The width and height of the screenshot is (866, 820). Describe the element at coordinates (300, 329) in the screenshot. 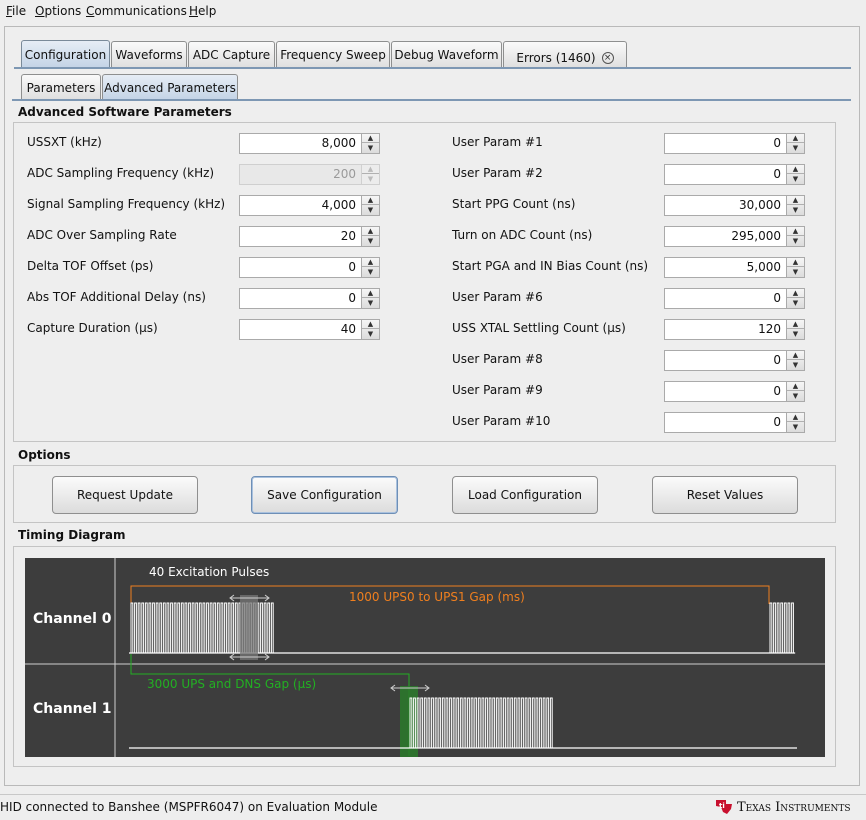

I see `spinner-value: 40` at that location.